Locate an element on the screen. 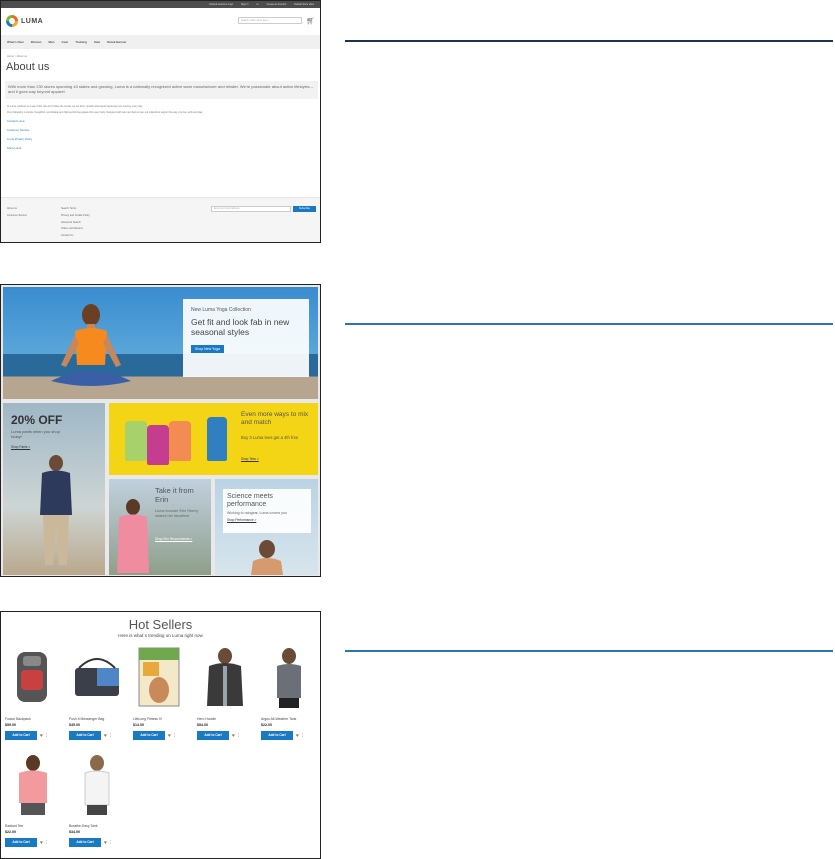  product-price: $14.00 is located at coordinates (138, 725).